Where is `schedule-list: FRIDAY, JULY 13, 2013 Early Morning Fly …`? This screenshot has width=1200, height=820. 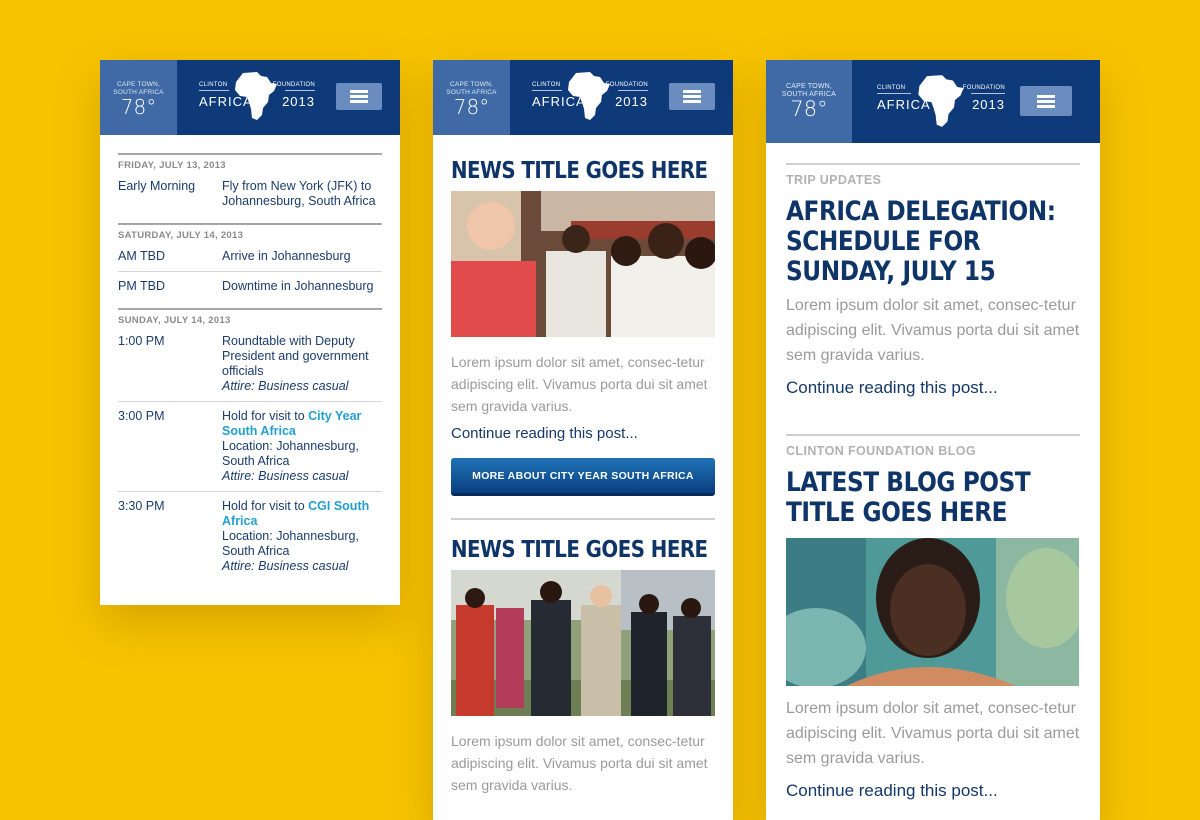
schedule-list: FRIDAY, JULY 13, 2013 Early Morning Fly … is located at coordinates (250, 354).